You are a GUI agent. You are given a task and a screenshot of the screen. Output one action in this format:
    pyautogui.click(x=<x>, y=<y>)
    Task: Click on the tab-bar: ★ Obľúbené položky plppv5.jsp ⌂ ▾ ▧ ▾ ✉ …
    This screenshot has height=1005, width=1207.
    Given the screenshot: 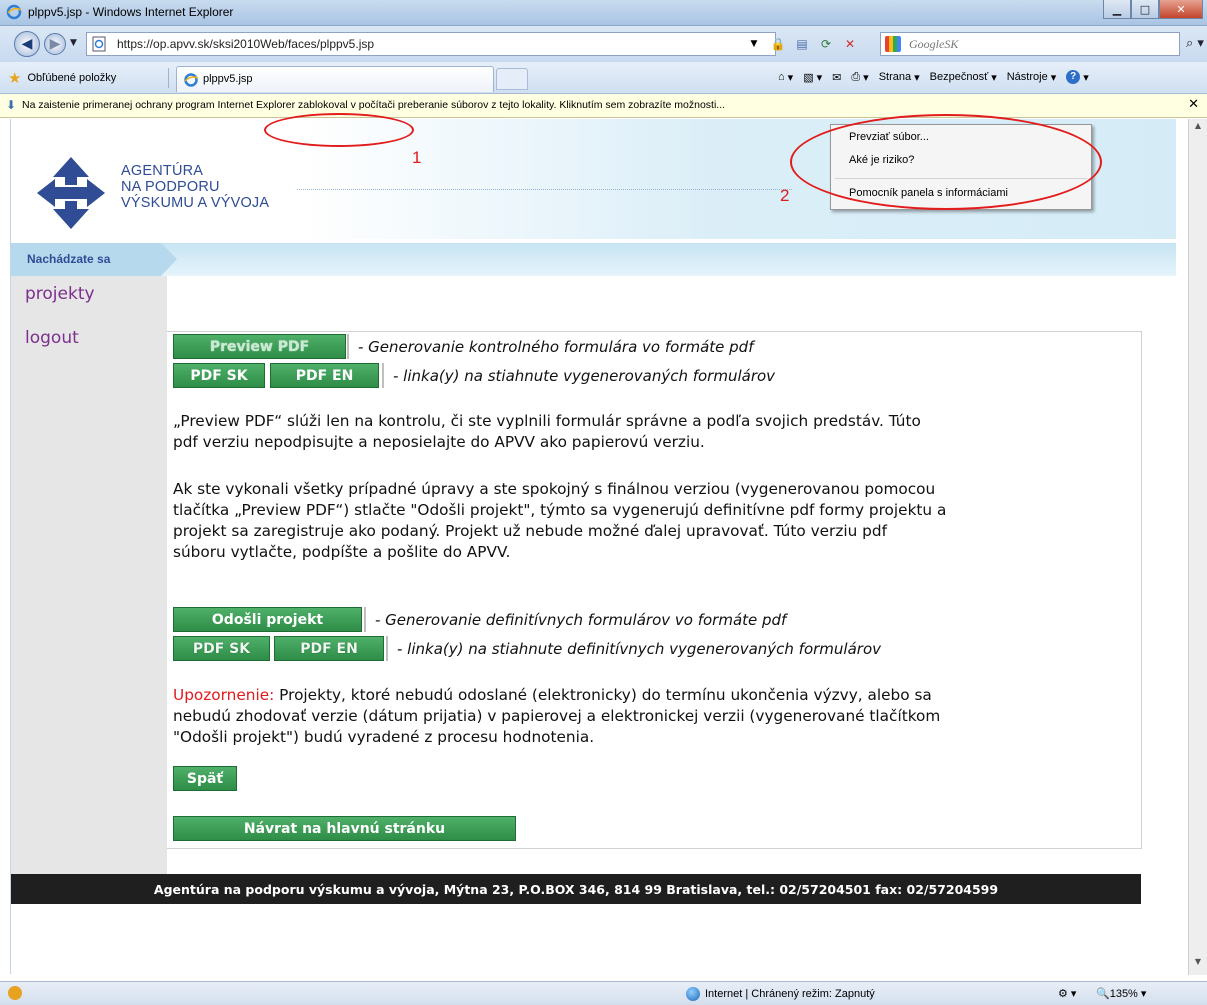 What is the action you would take?
    pyautogui.click(x=603, y=78)
    